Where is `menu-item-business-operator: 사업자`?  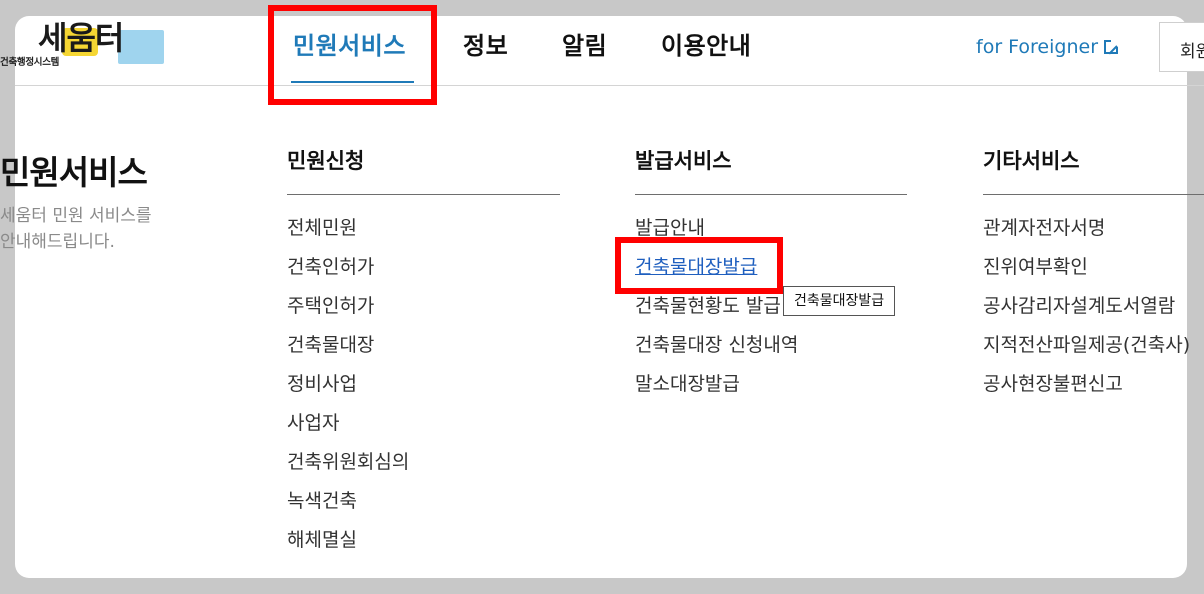
menu-item-business-operator: 사업자 is located at coordinates (348, 430).